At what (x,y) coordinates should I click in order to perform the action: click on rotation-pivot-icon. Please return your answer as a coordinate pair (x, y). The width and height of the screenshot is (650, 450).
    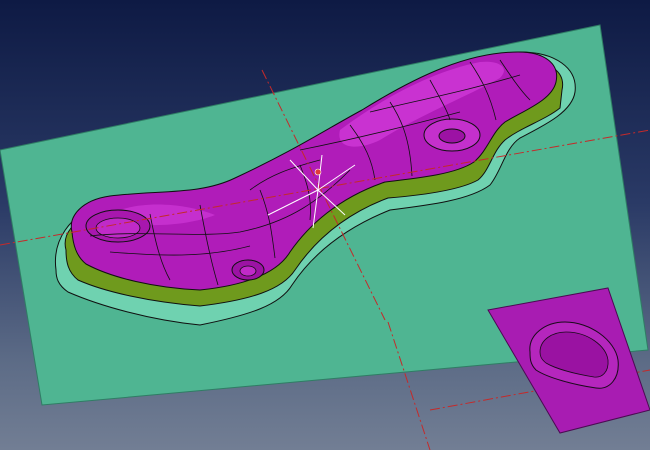
    Looking at the image, I should click on (318, 172).